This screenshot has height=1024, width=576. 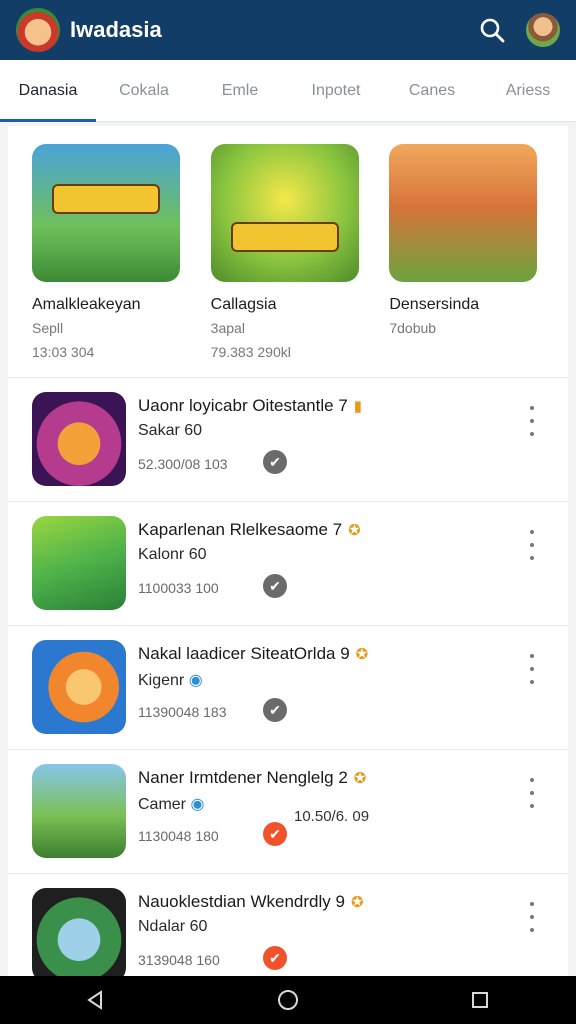 I want to click on featured-title: Amalkleakeyan, so click(x=86, y=304).